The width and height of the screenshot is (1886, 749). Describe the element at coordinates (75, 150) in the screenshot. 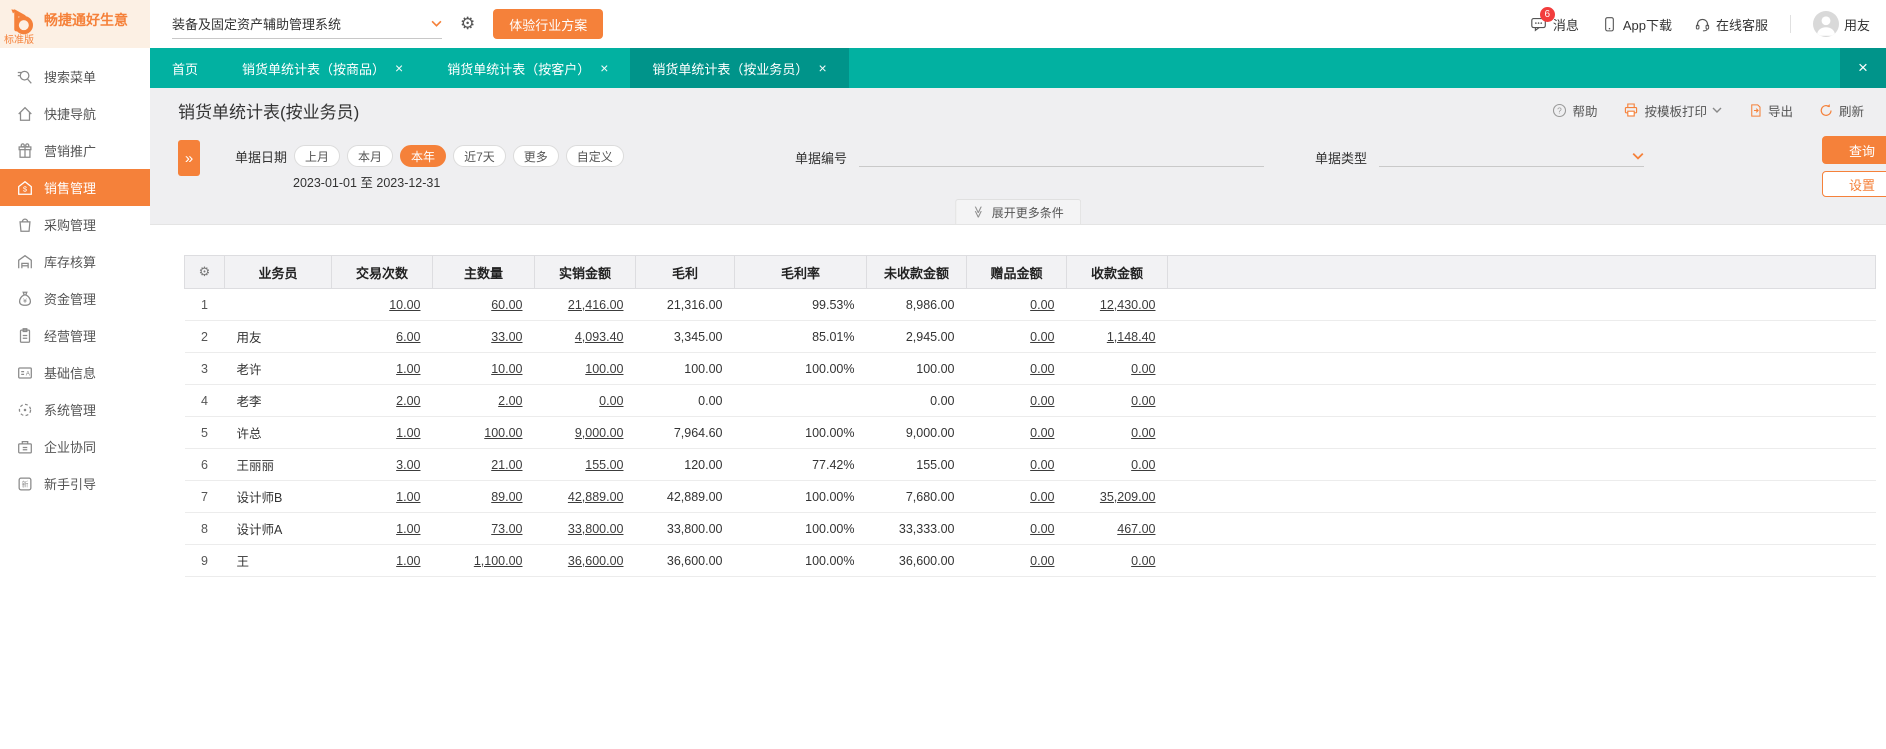

I see `sidebar-item-3: 营销推广` at that location.